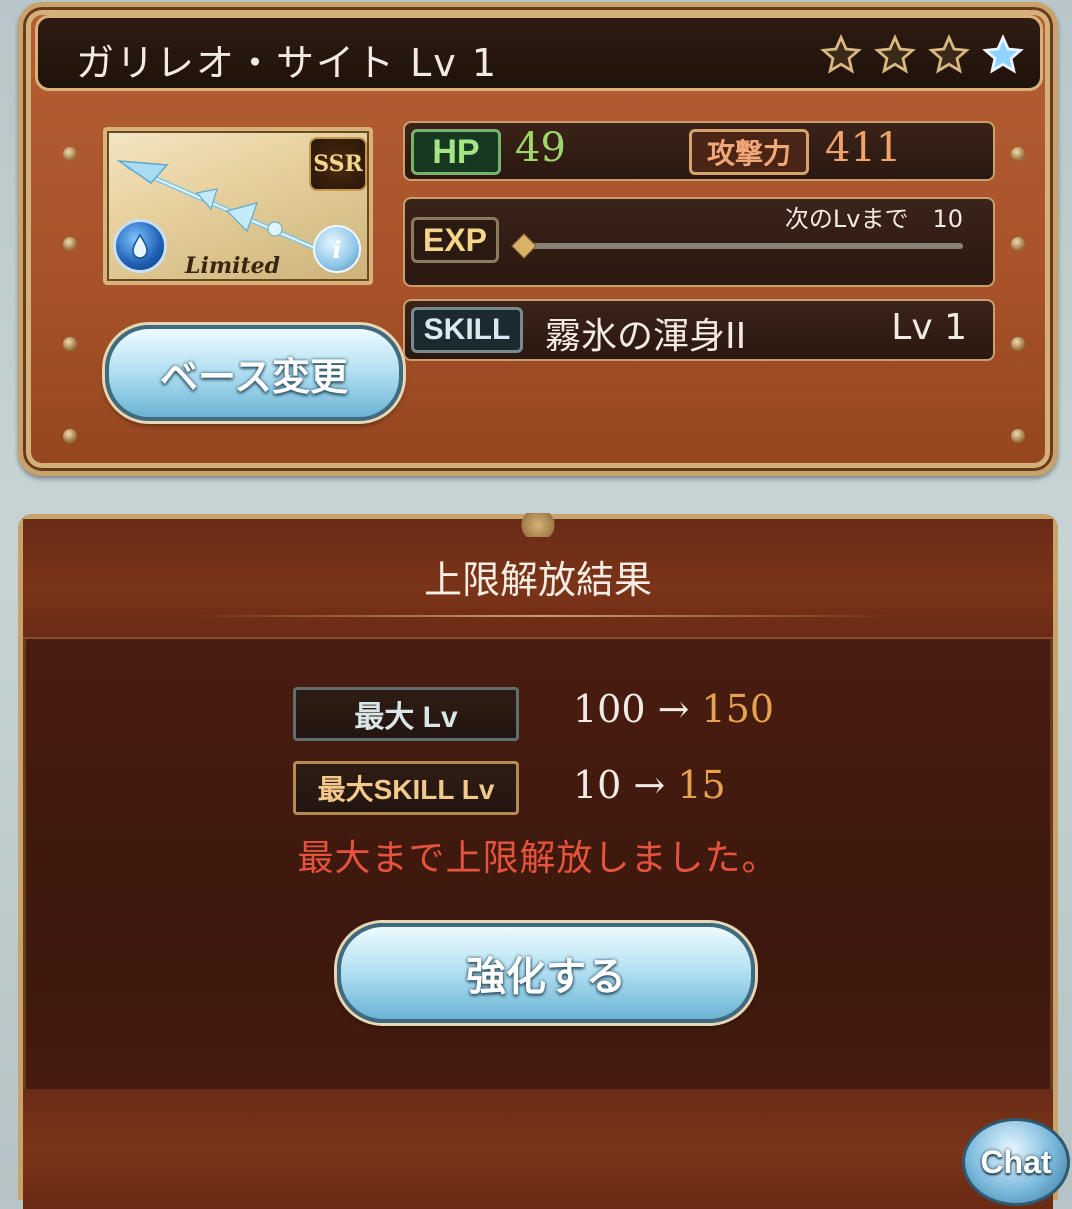 The width and height of the screenshot is (1072, 1209). What do you see at coordinates (546, 977) in the screenshot?
I see `enhance-button-label: 強化する` at bounding box center [546, 977].